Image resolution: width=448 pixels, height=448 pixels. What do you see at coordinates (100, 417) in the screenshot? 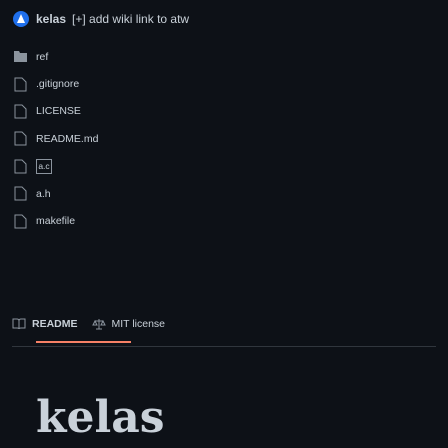
I see `readme-heading: kelas` at bounding box center [100, 417].